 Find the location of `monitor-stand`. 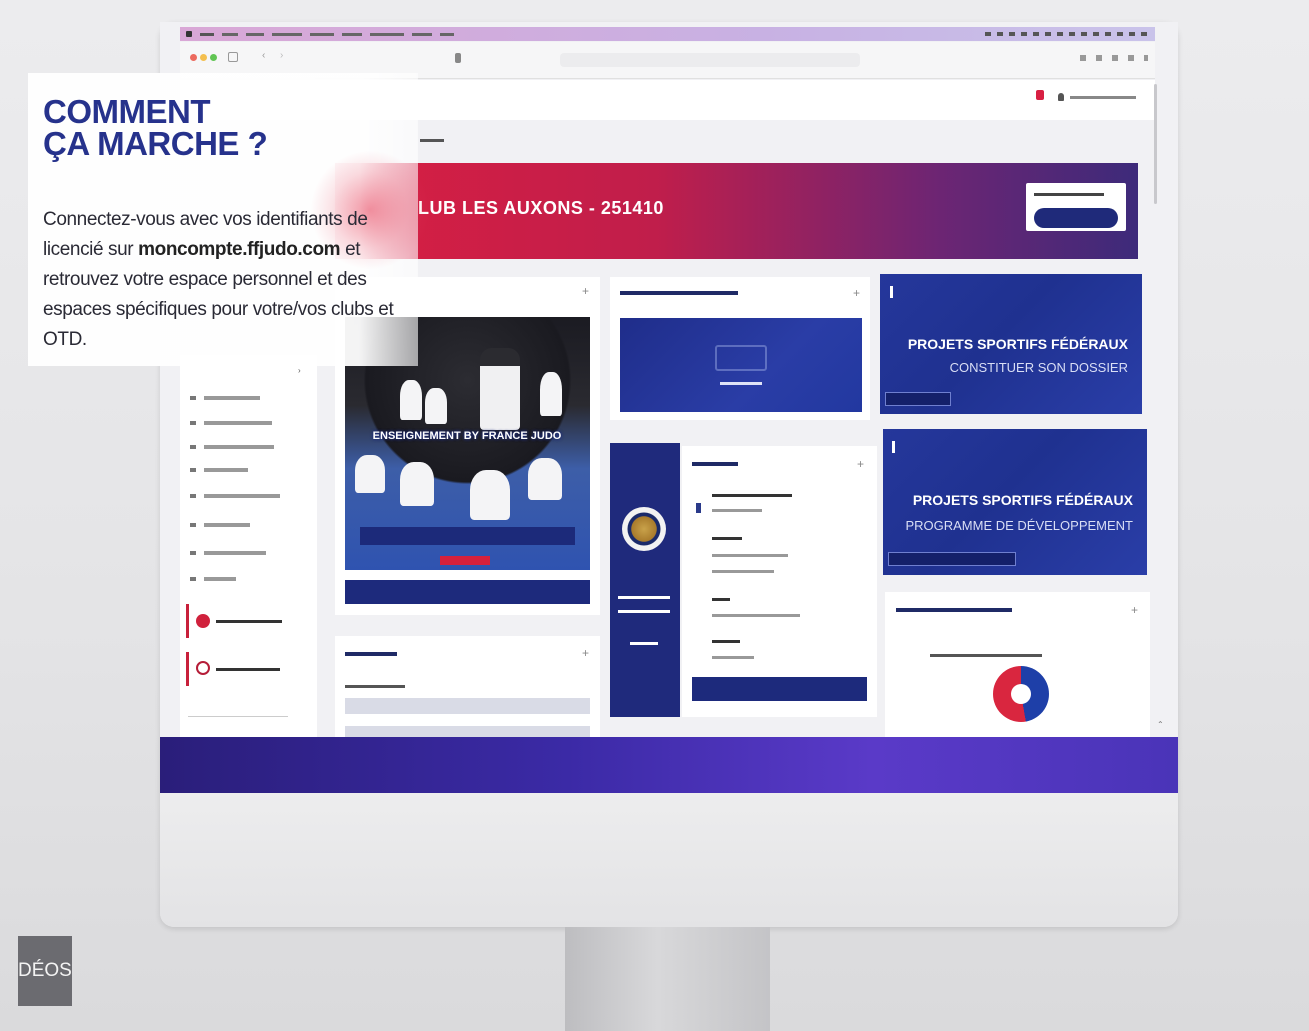

monitor-stand is located at coordinates (667, 979).